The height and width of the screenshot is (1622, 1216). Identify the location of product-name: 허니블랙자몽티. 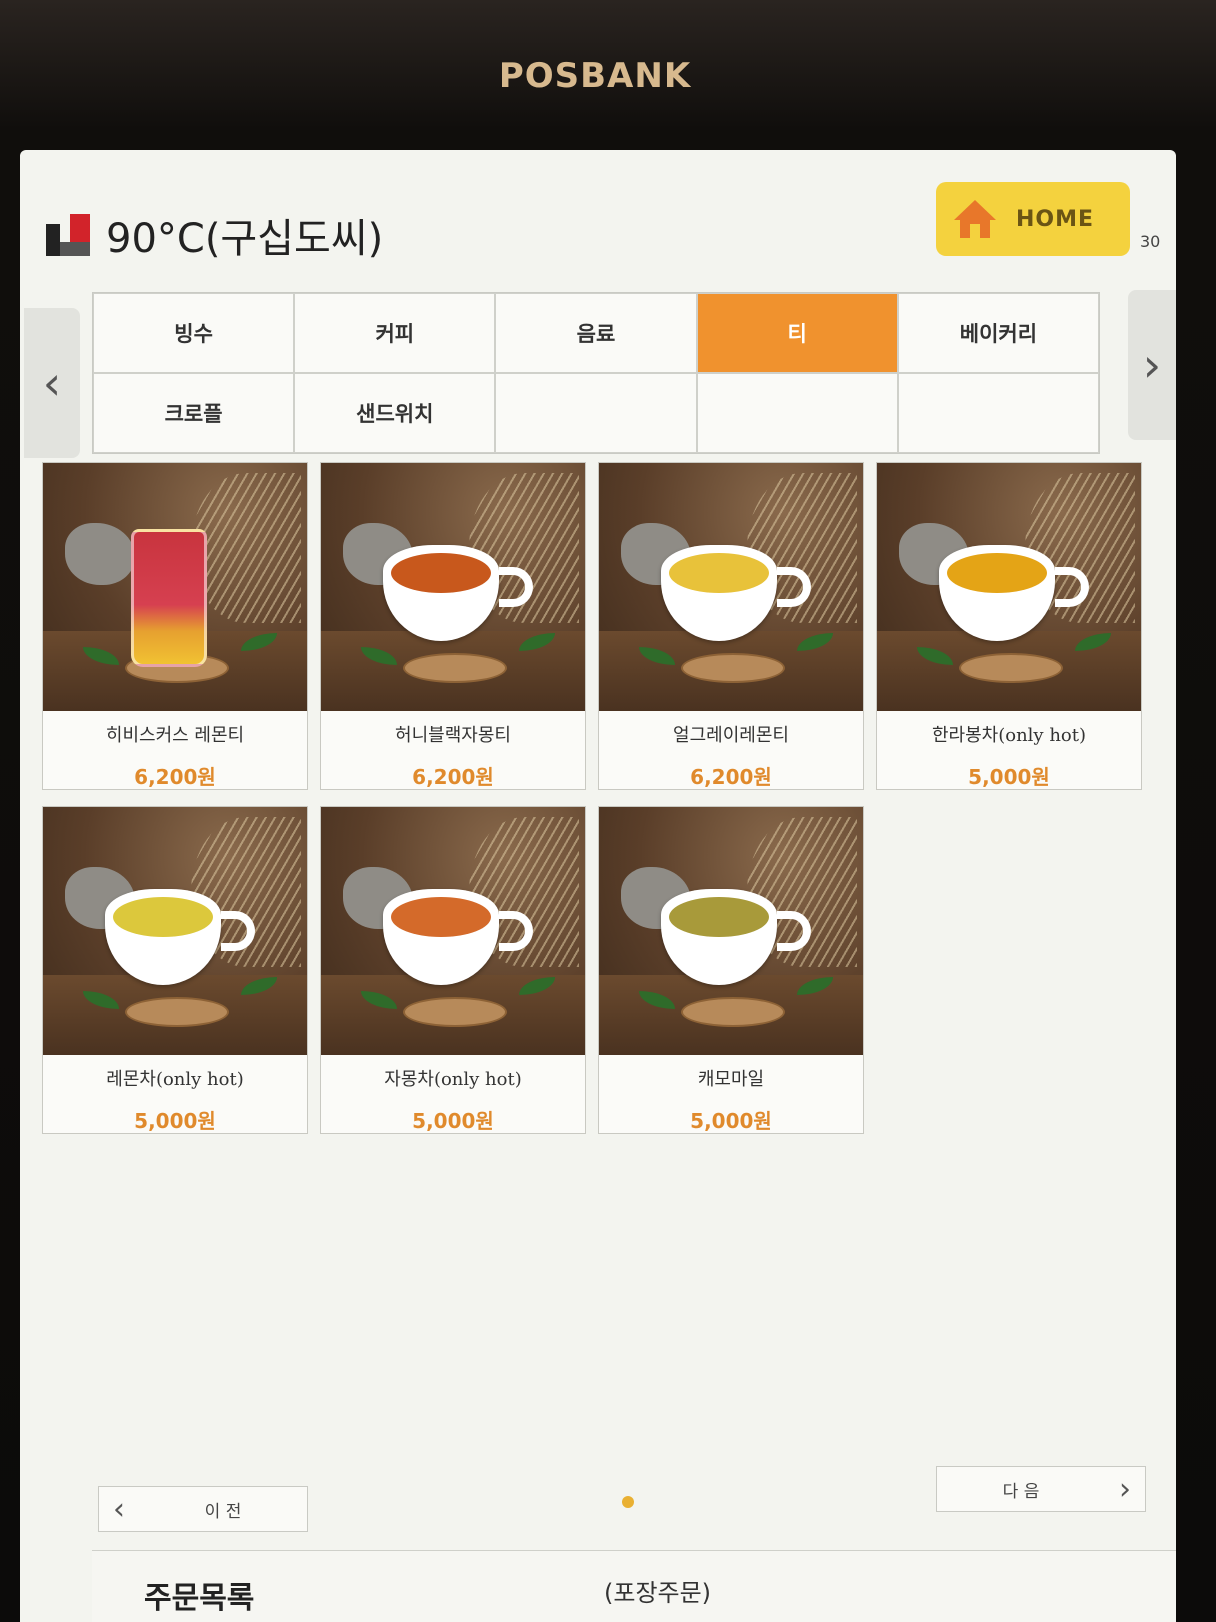
(453, 735).